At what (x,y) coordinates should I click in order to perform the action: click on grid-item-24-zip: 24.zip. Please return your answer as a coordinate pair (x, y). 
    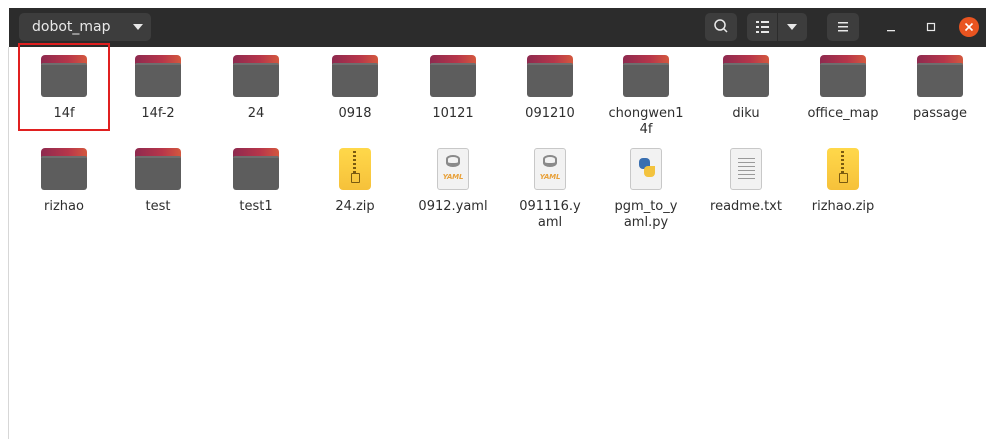
    Looking at the image, I should click on (355, 181).